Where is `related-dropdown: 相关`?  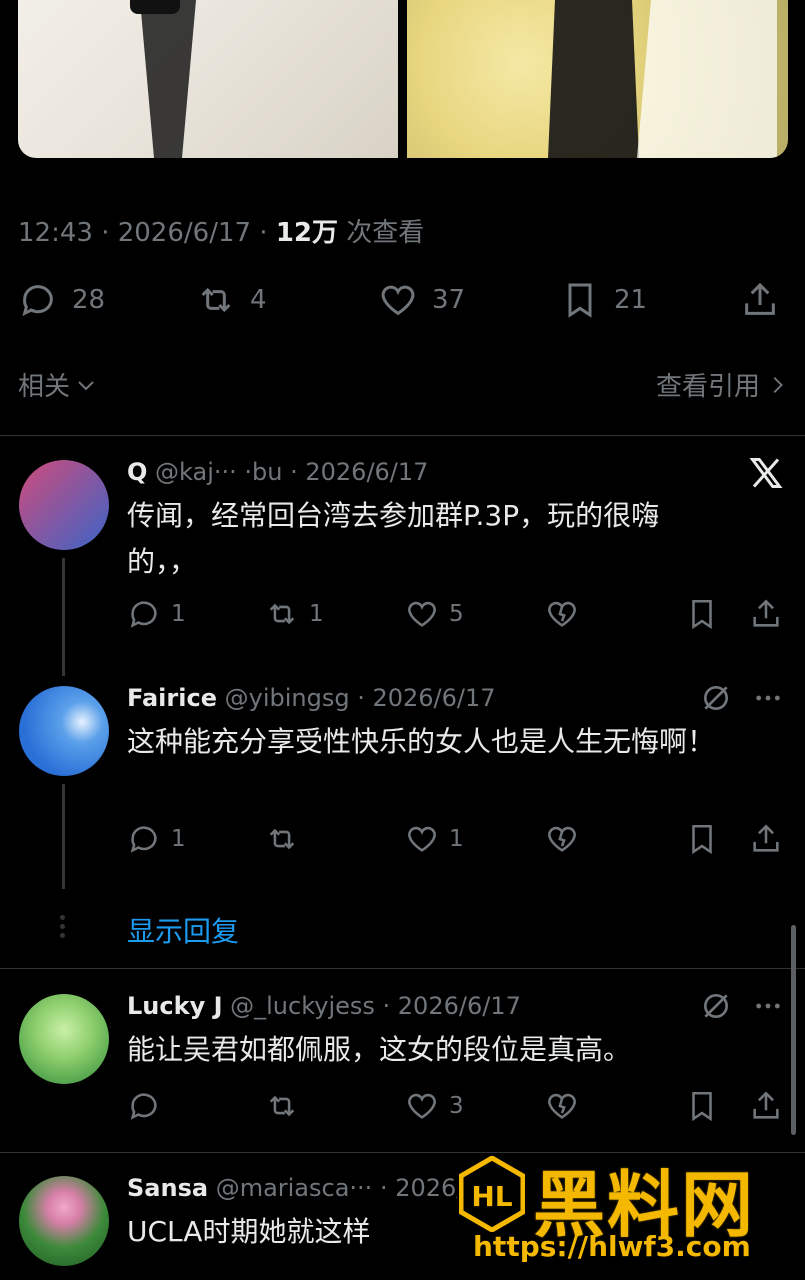
related-dropdown: 相关 is located at coordinates (58, 384).